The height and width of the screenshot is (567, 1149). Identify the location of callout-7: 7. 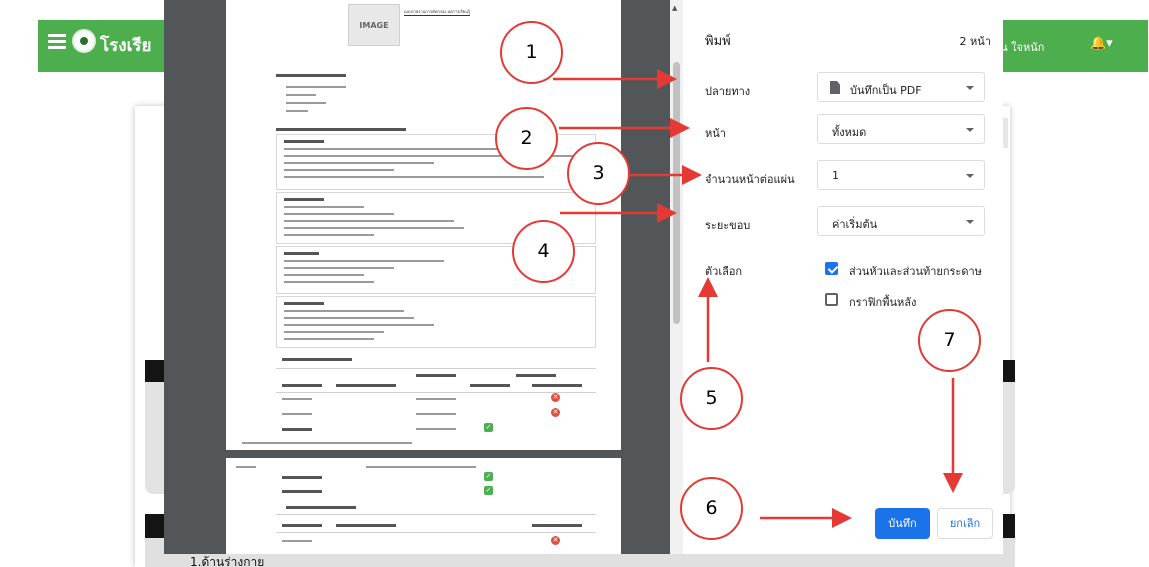
(949, 340).